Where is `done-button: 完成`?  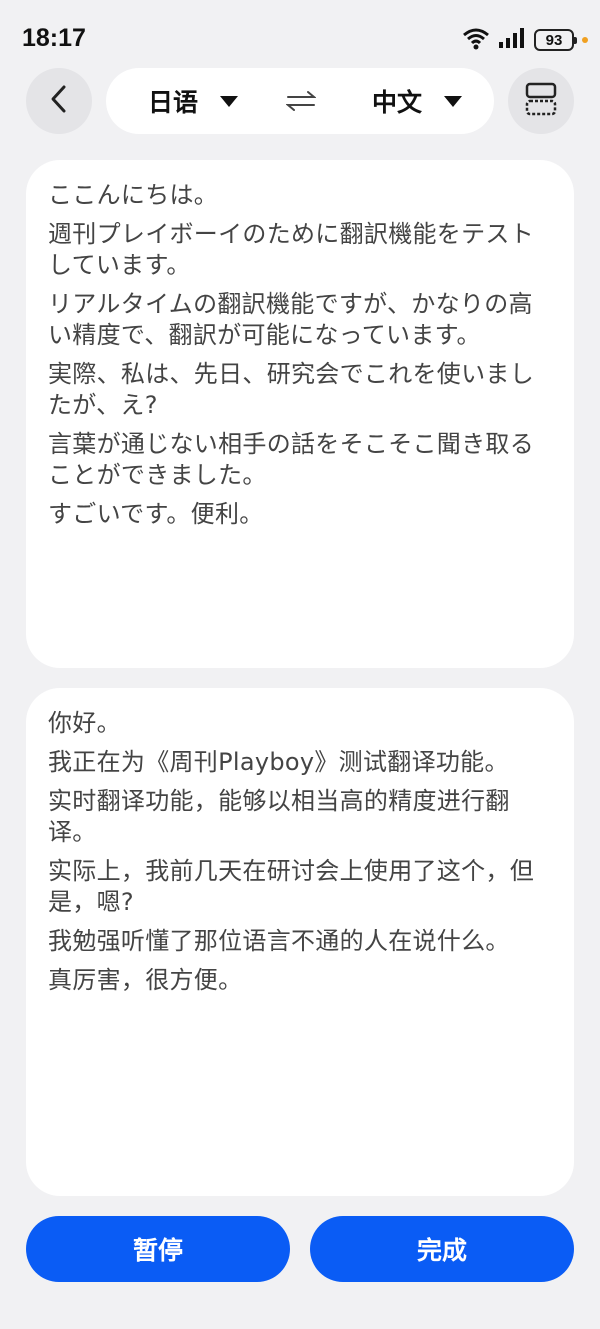 done-button: 完成 is located at coordinates (442, 1249).